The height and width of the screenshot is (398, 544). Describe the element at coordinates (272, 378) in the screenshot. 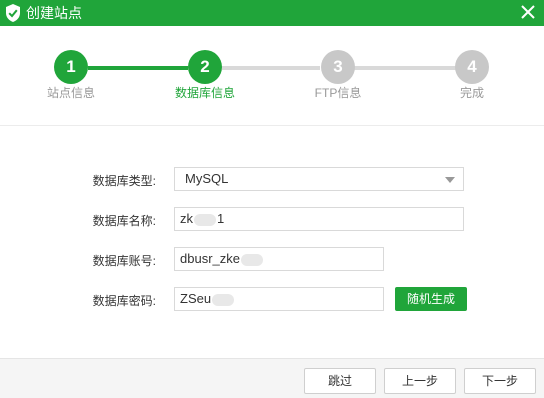

I see `dialog-footer: 跳过 上一步 下一步` at that location.